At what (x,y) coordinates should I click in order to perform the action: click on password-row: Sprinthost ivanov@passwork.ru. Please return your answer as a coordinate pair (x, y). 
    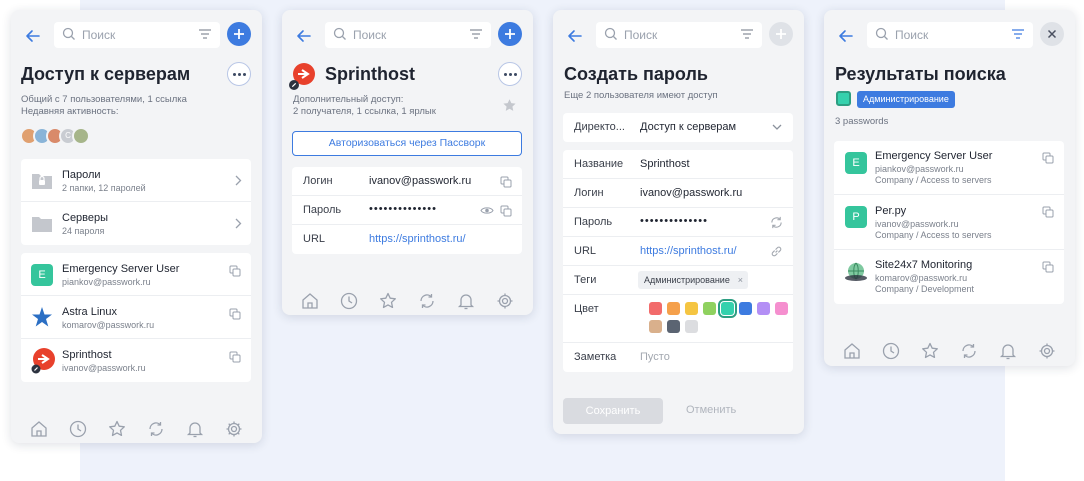
    Looking at the image, I should click on (136, 360).